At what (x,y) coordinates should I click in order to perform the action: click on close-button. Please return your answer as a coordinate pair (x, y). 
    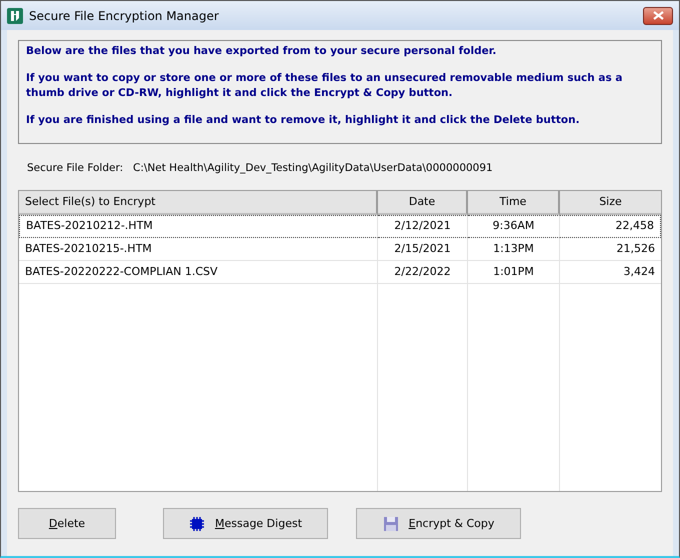
    Looking at the image, I should click on (658, 15).